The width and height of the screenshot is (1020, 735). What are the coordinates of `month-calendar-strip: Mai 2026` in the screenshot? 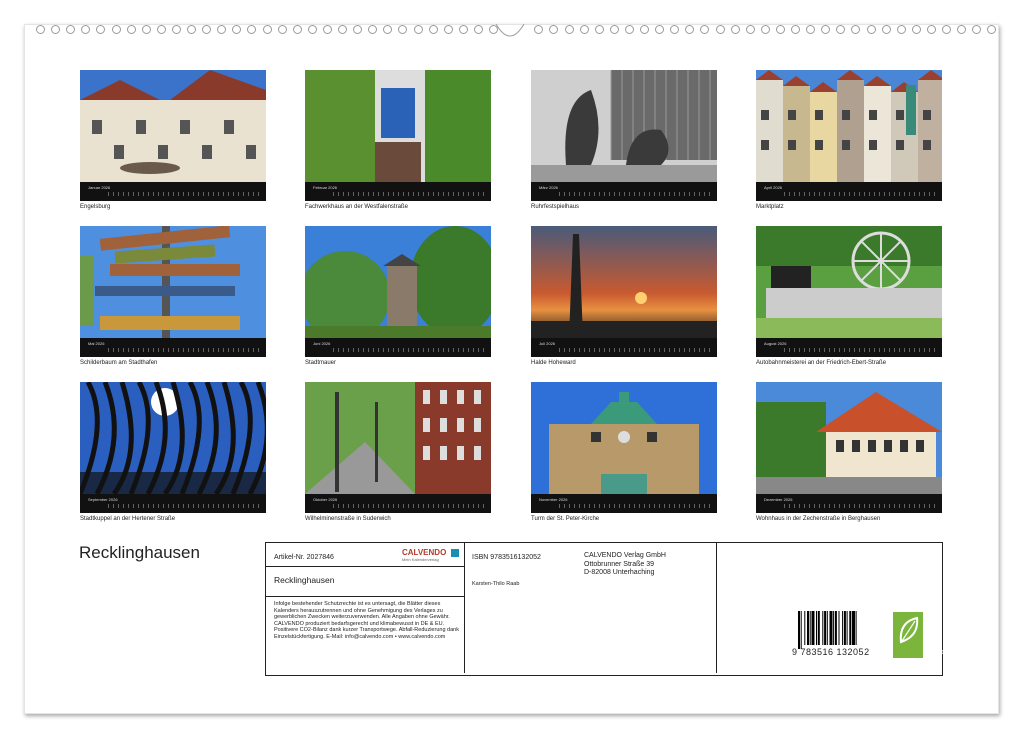 It's located at (173, 347).